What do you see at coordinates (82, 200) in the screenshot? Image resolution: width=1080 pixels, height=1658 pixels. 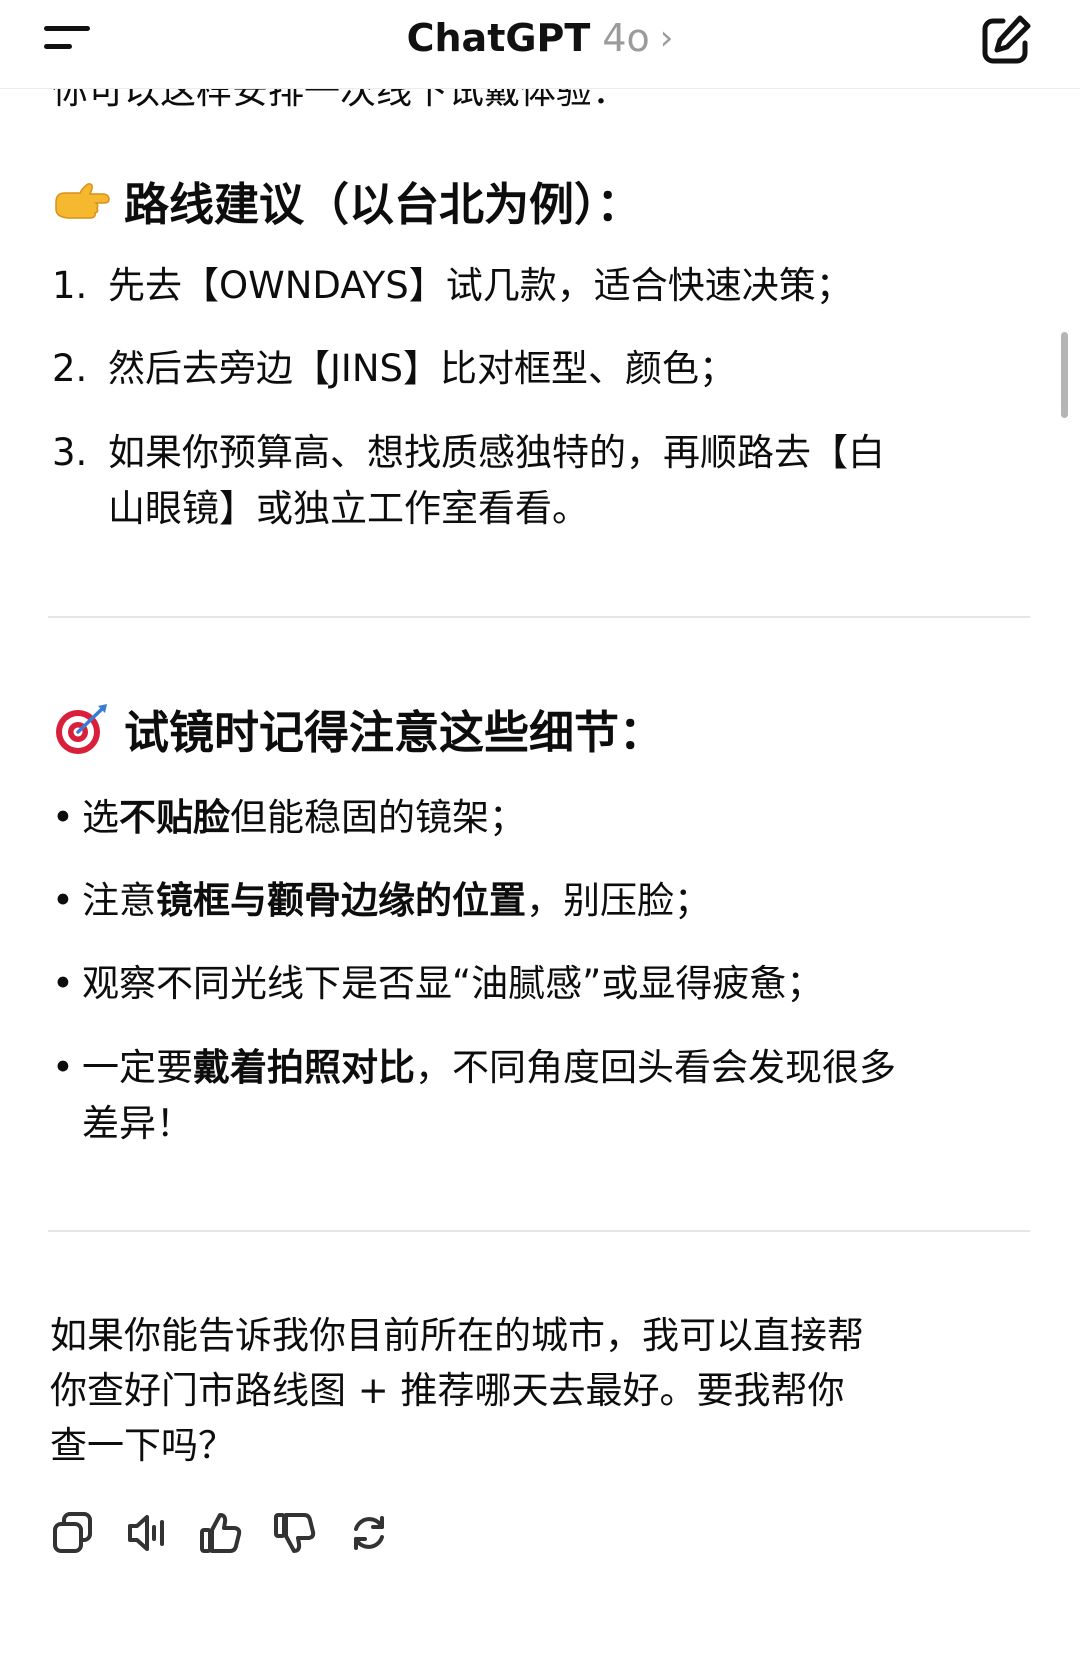 I see `pointing-right-hand-icon` at bounding box center [82, 200].